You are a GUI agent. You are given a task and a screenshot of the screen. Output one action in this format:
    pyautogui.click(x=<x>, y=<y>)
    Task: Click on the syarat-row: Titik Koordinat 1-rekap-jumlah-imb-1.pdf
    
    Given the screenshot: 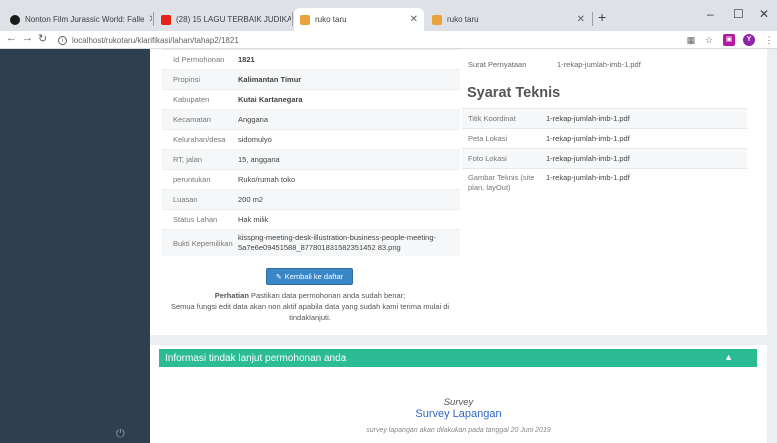 What is the action you would take?
    pyautogui.click(x=604, y=118)
    